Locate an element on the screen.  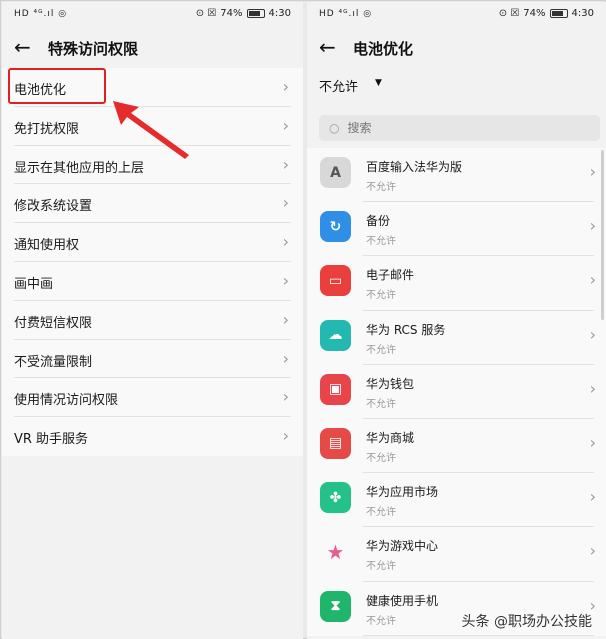
page-title: 电池优化 is located at coordinates (383, 49).